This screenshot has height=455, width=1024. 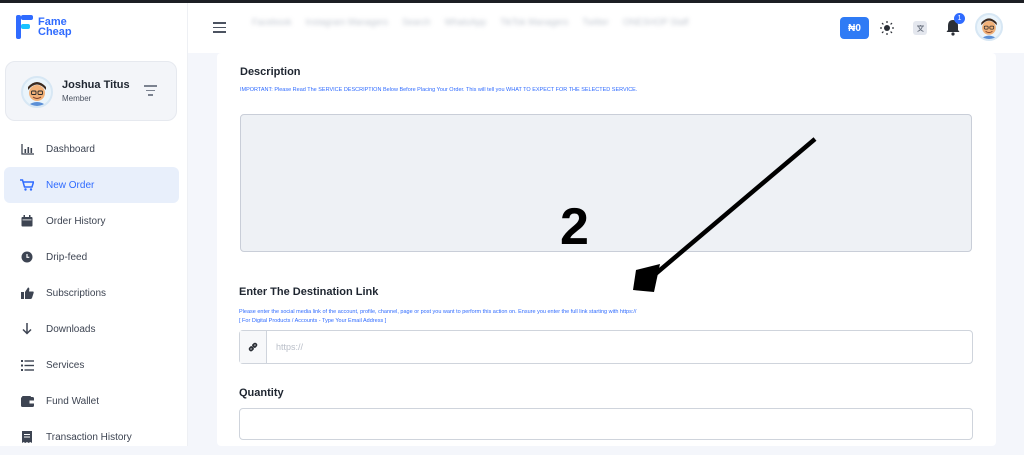 I want to click on calendar-icon, so click(x=27, y=221).